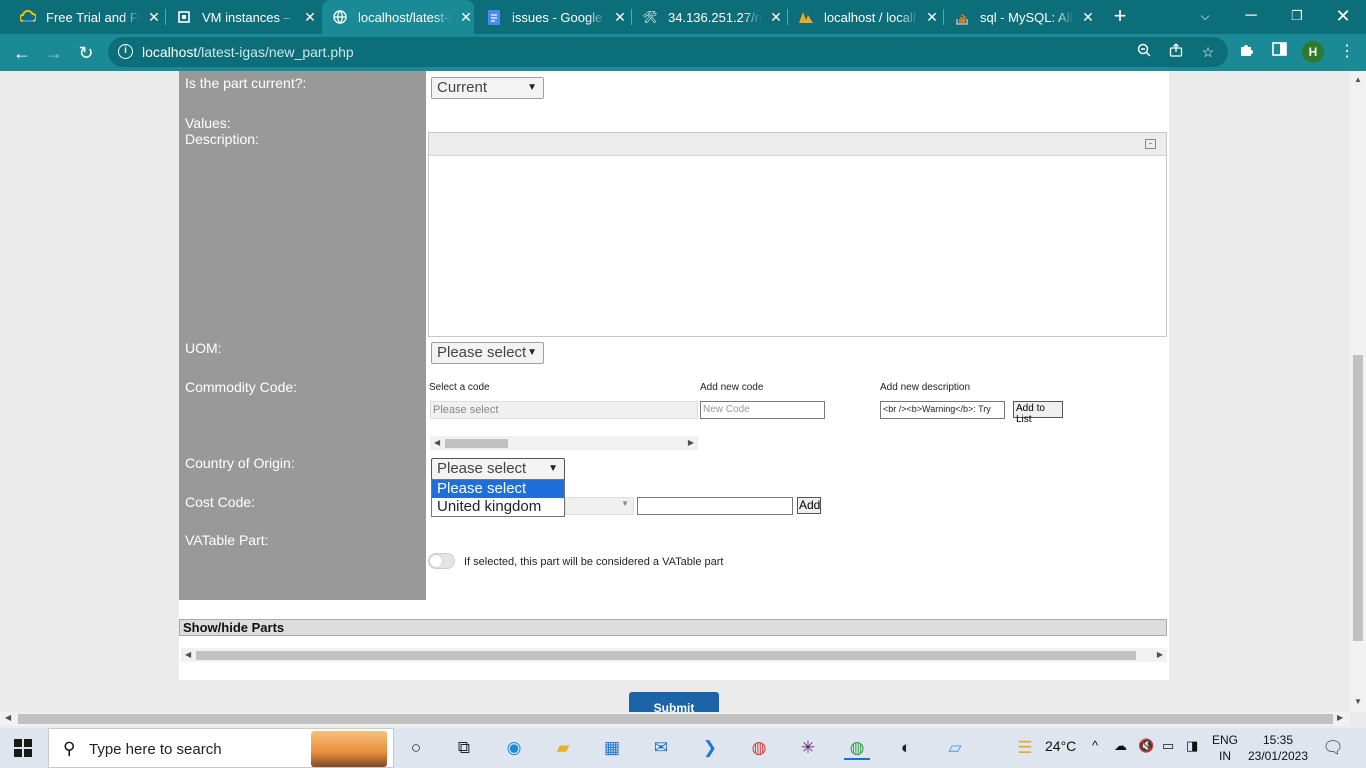 The width and height of the screenshot is (1366, 768). I want to click on microsoft-store-icon: ▦, so click(612, 748).